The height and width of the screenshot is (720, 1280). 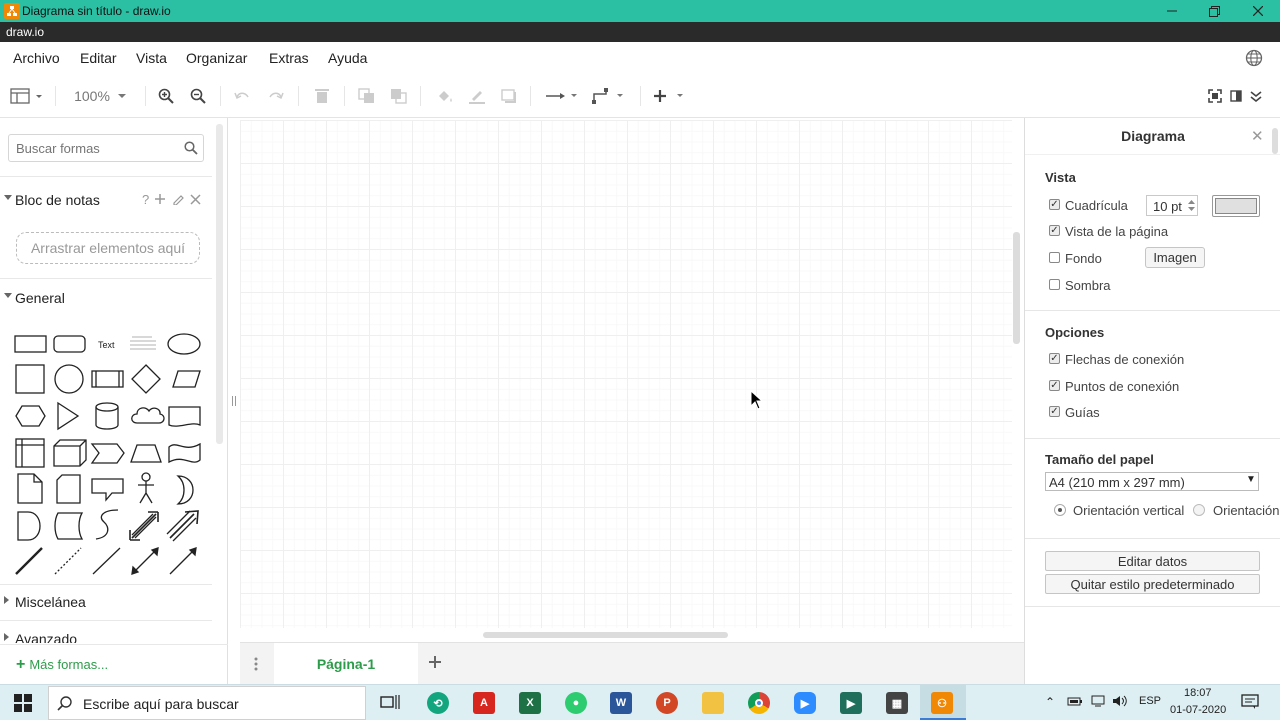 What do you see at coordinates (191, 149) in the screenshot?
I see `search-icon` at bounding box center [191, 149].